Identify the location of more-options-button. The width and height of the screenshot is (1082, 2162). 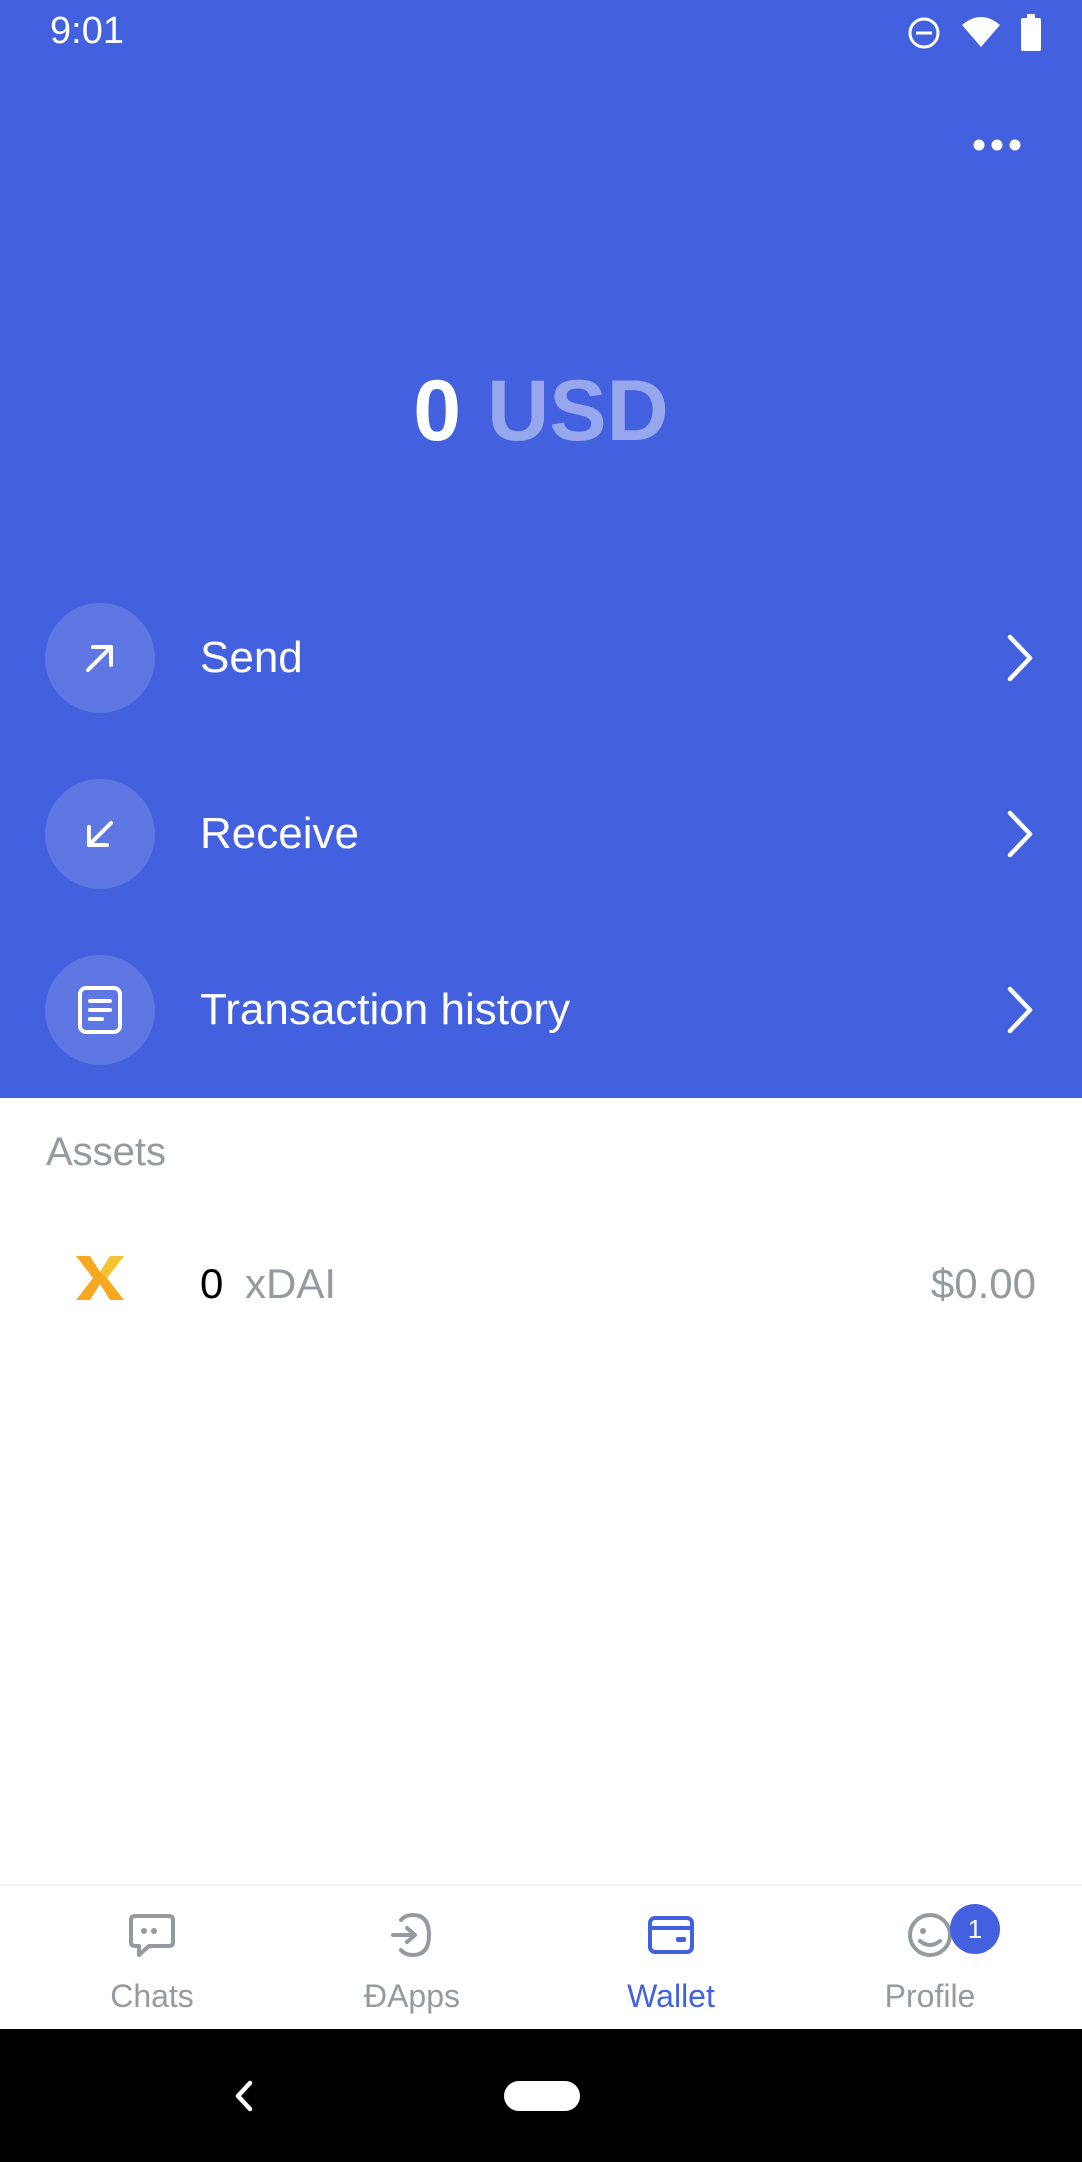
(997, 145).